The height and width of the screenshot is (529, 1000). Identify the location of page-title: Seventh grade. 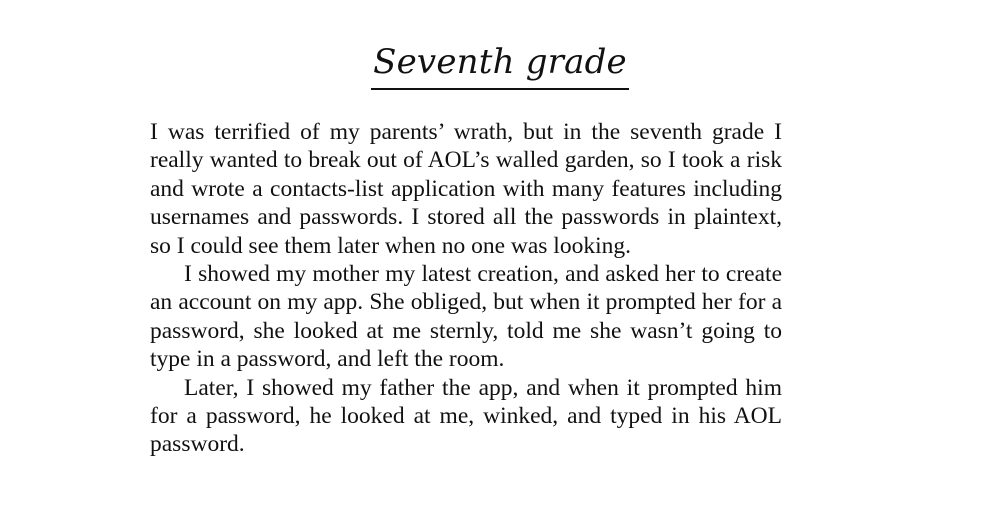
(500, 65).